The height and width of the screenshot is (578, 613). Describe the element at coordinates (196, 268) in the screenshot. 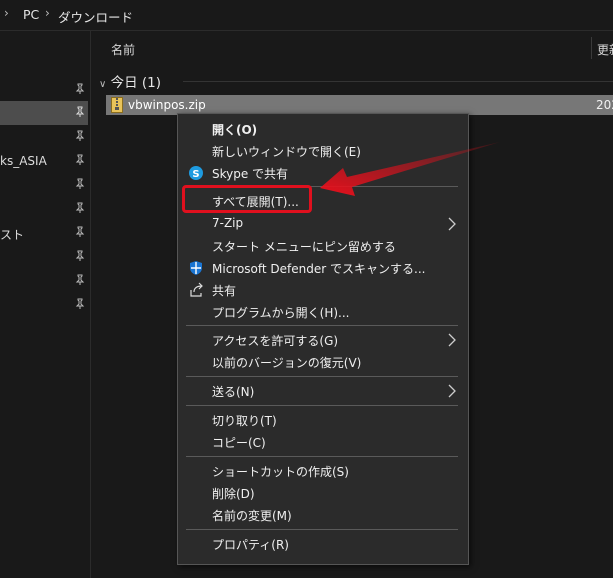

I see `defender-shield-icon` at that location.